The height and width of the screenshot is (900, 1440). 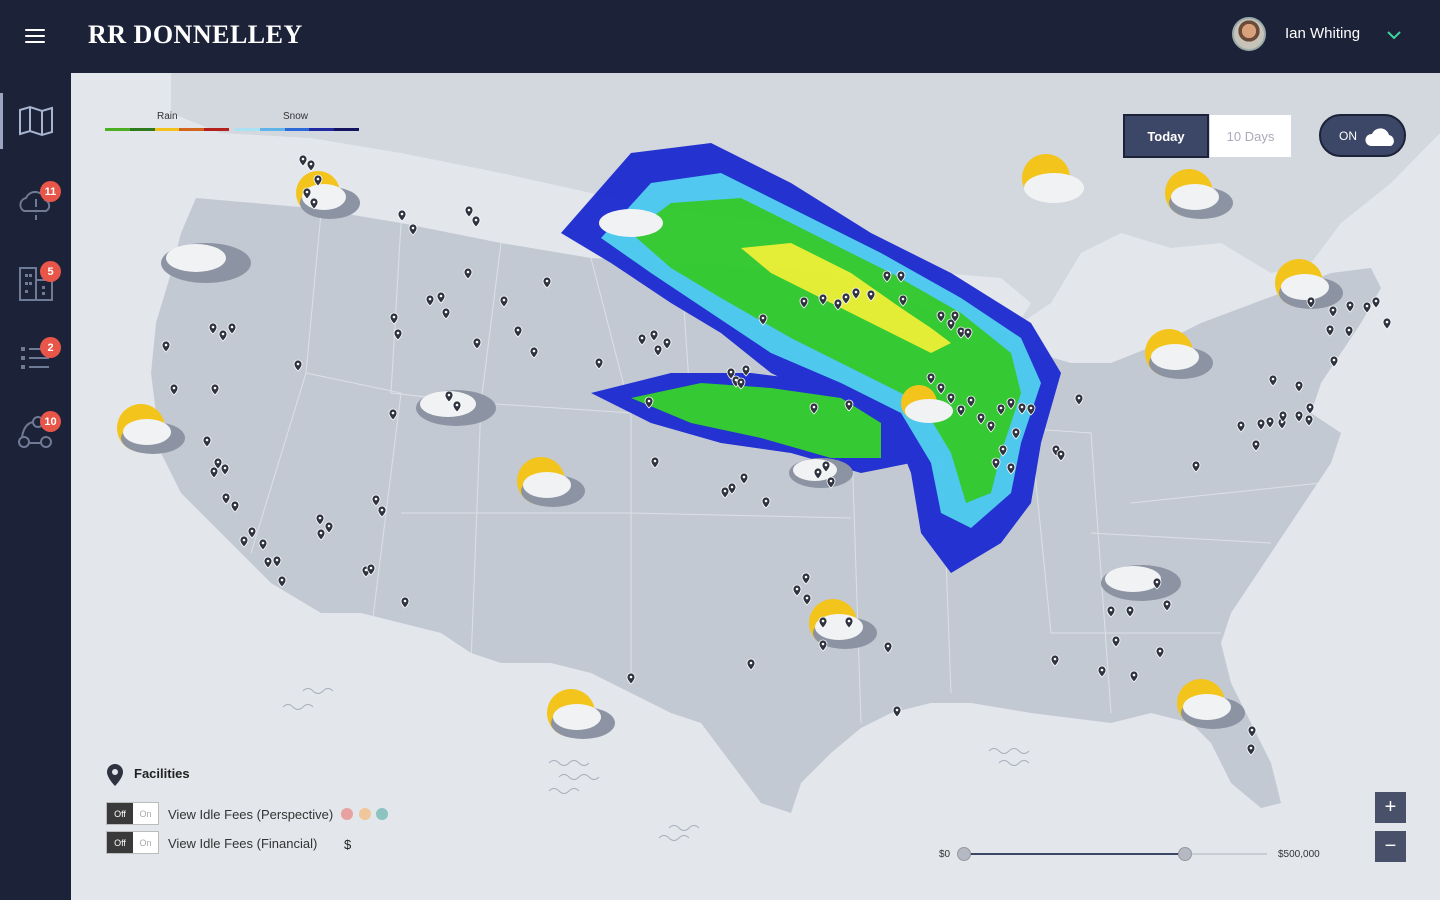 What do you see at coordinates (1299, 854) in the screenshot?
I see `slider-max-label: $500,000` at bounding box center [1299, 854].